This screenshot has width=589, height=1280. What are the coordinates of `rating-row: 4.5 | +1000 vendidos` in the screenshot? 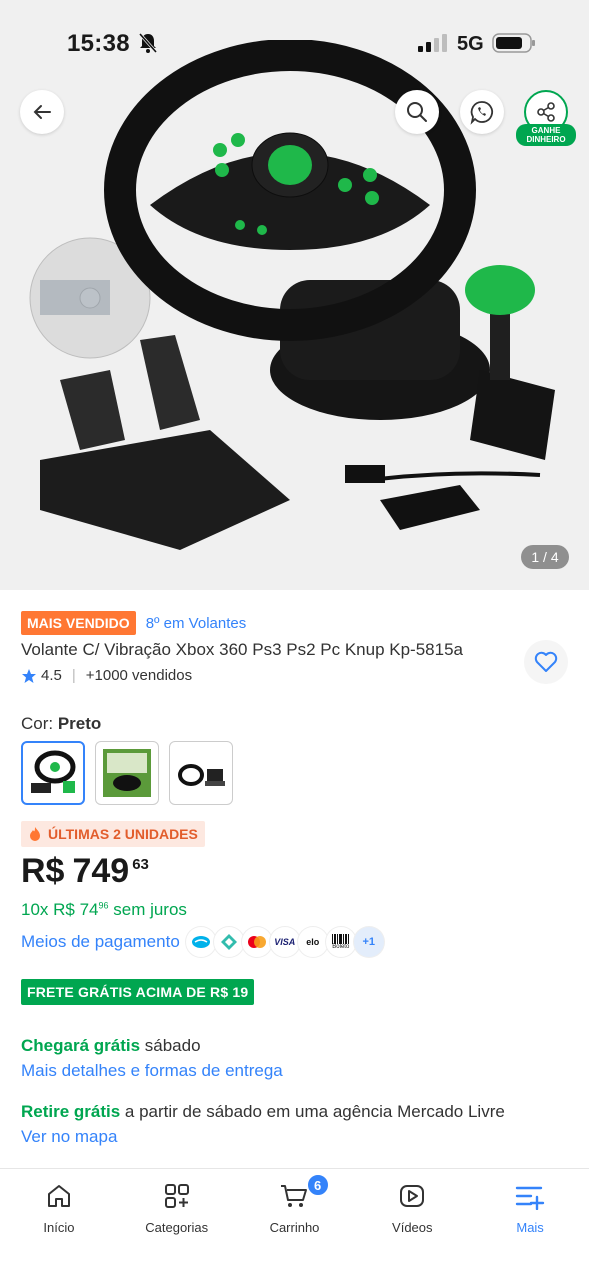 It's located at (106, 675).